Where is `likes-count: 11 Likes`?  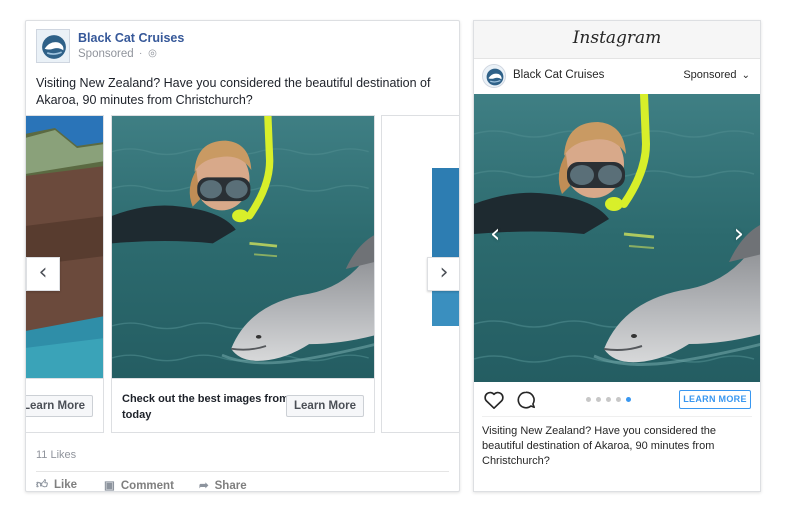 likes-count: 11 Likes is located at coordinates (56, 455).